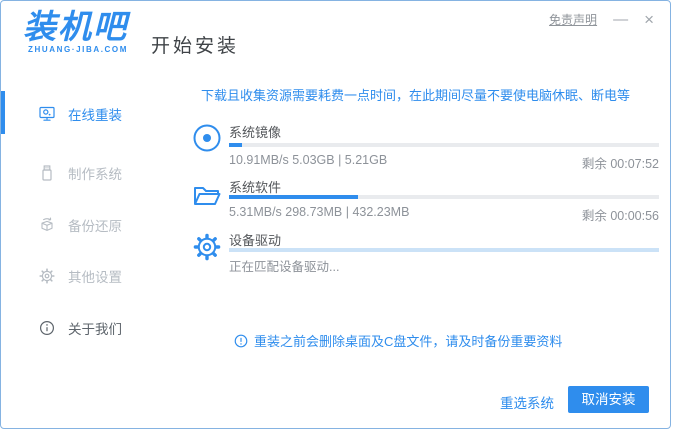  Describe the element at coordinates (308, 160) in the screenshot. I see `task-stats: 10.91MB/s 5.03GB | 5.21GB` at that location.